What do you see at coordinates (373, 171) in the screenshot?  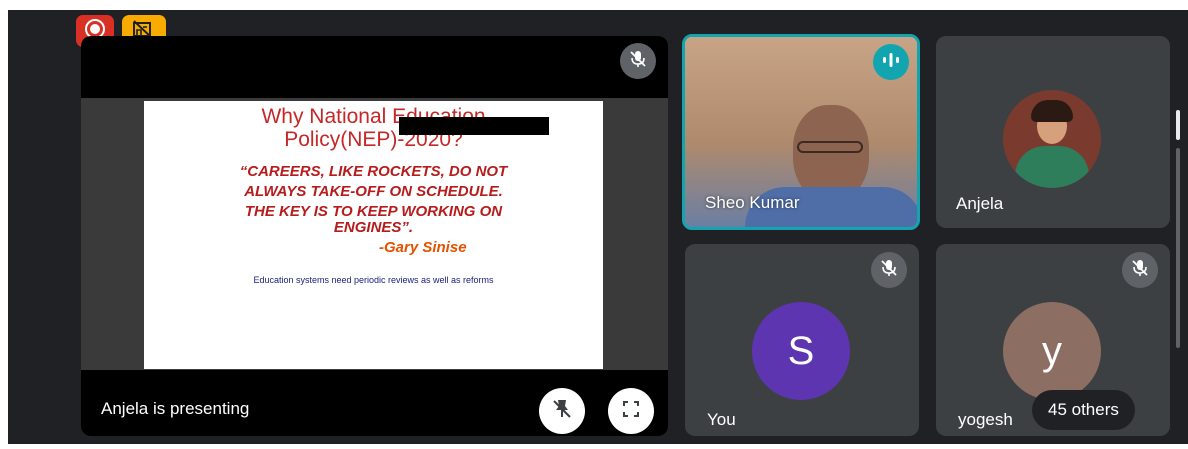 I see `slide-quote-line1: “CAREERS, LIKE ROCKETS, DO NOT` at bounding box center [373, 171].